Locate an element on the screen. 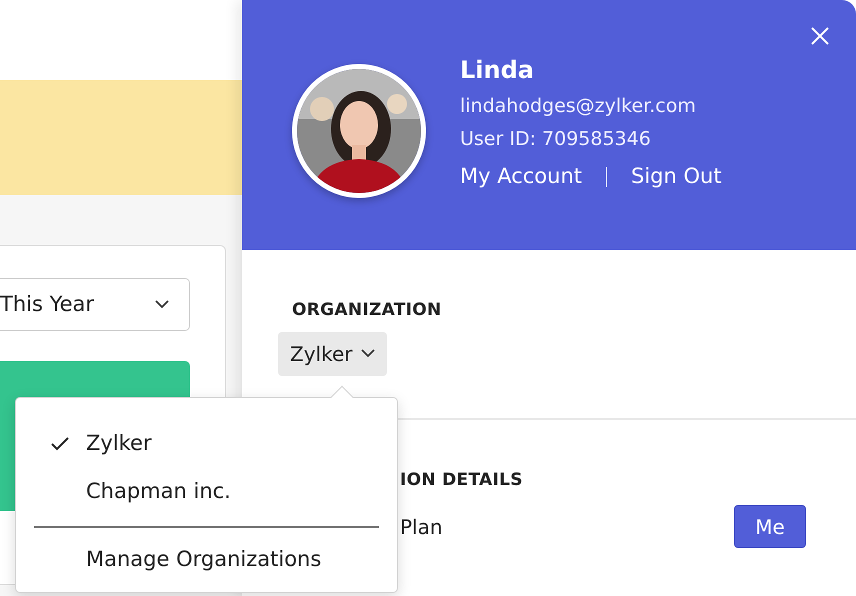 Image resolution: width=856 pixels, height=596 pixels. menu-item: Zylker is located at coordinates (93, 444).